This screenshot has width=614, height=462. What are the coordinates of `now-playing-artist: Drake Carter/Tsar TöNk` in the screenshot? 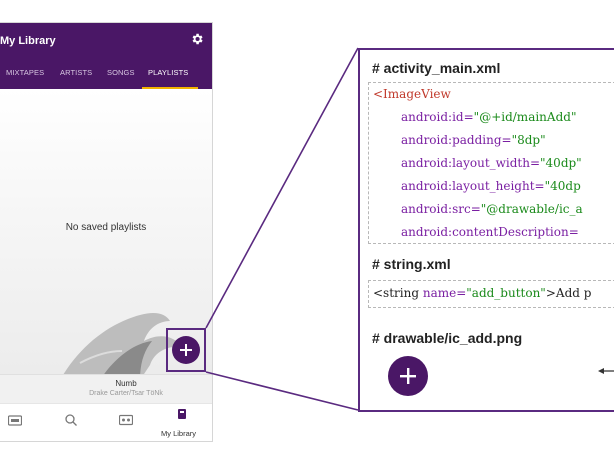 It's located at (126, 393).